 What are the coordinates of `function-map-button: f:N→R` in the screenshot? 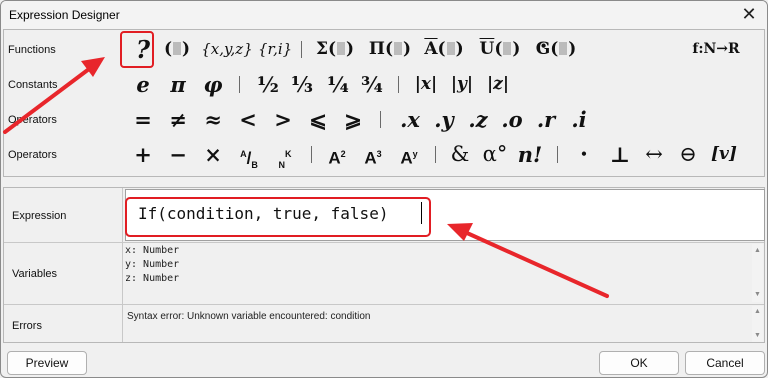 It's located at (716, 49).